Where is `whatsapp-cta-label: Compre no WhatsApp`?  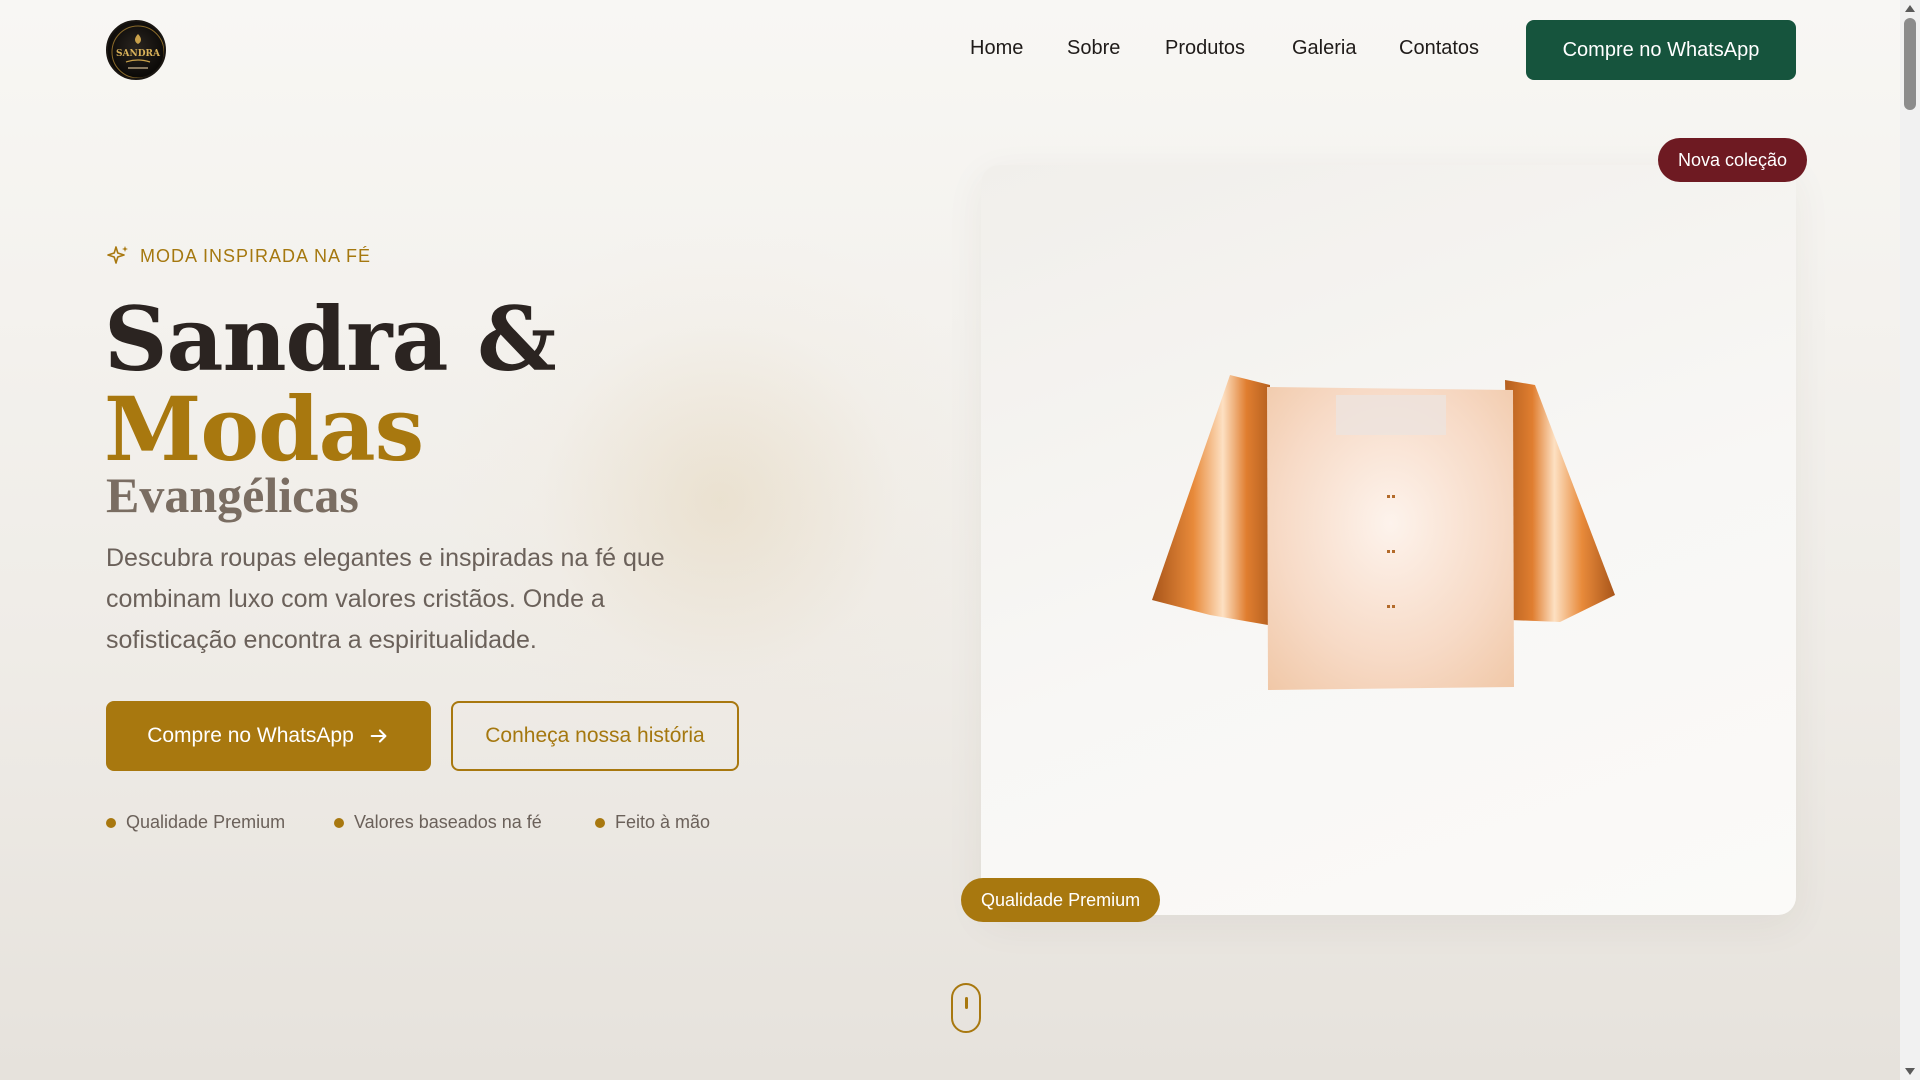 whatsapp-cta-label: Compre no WhatsApp is located at coordinates (250, 735).